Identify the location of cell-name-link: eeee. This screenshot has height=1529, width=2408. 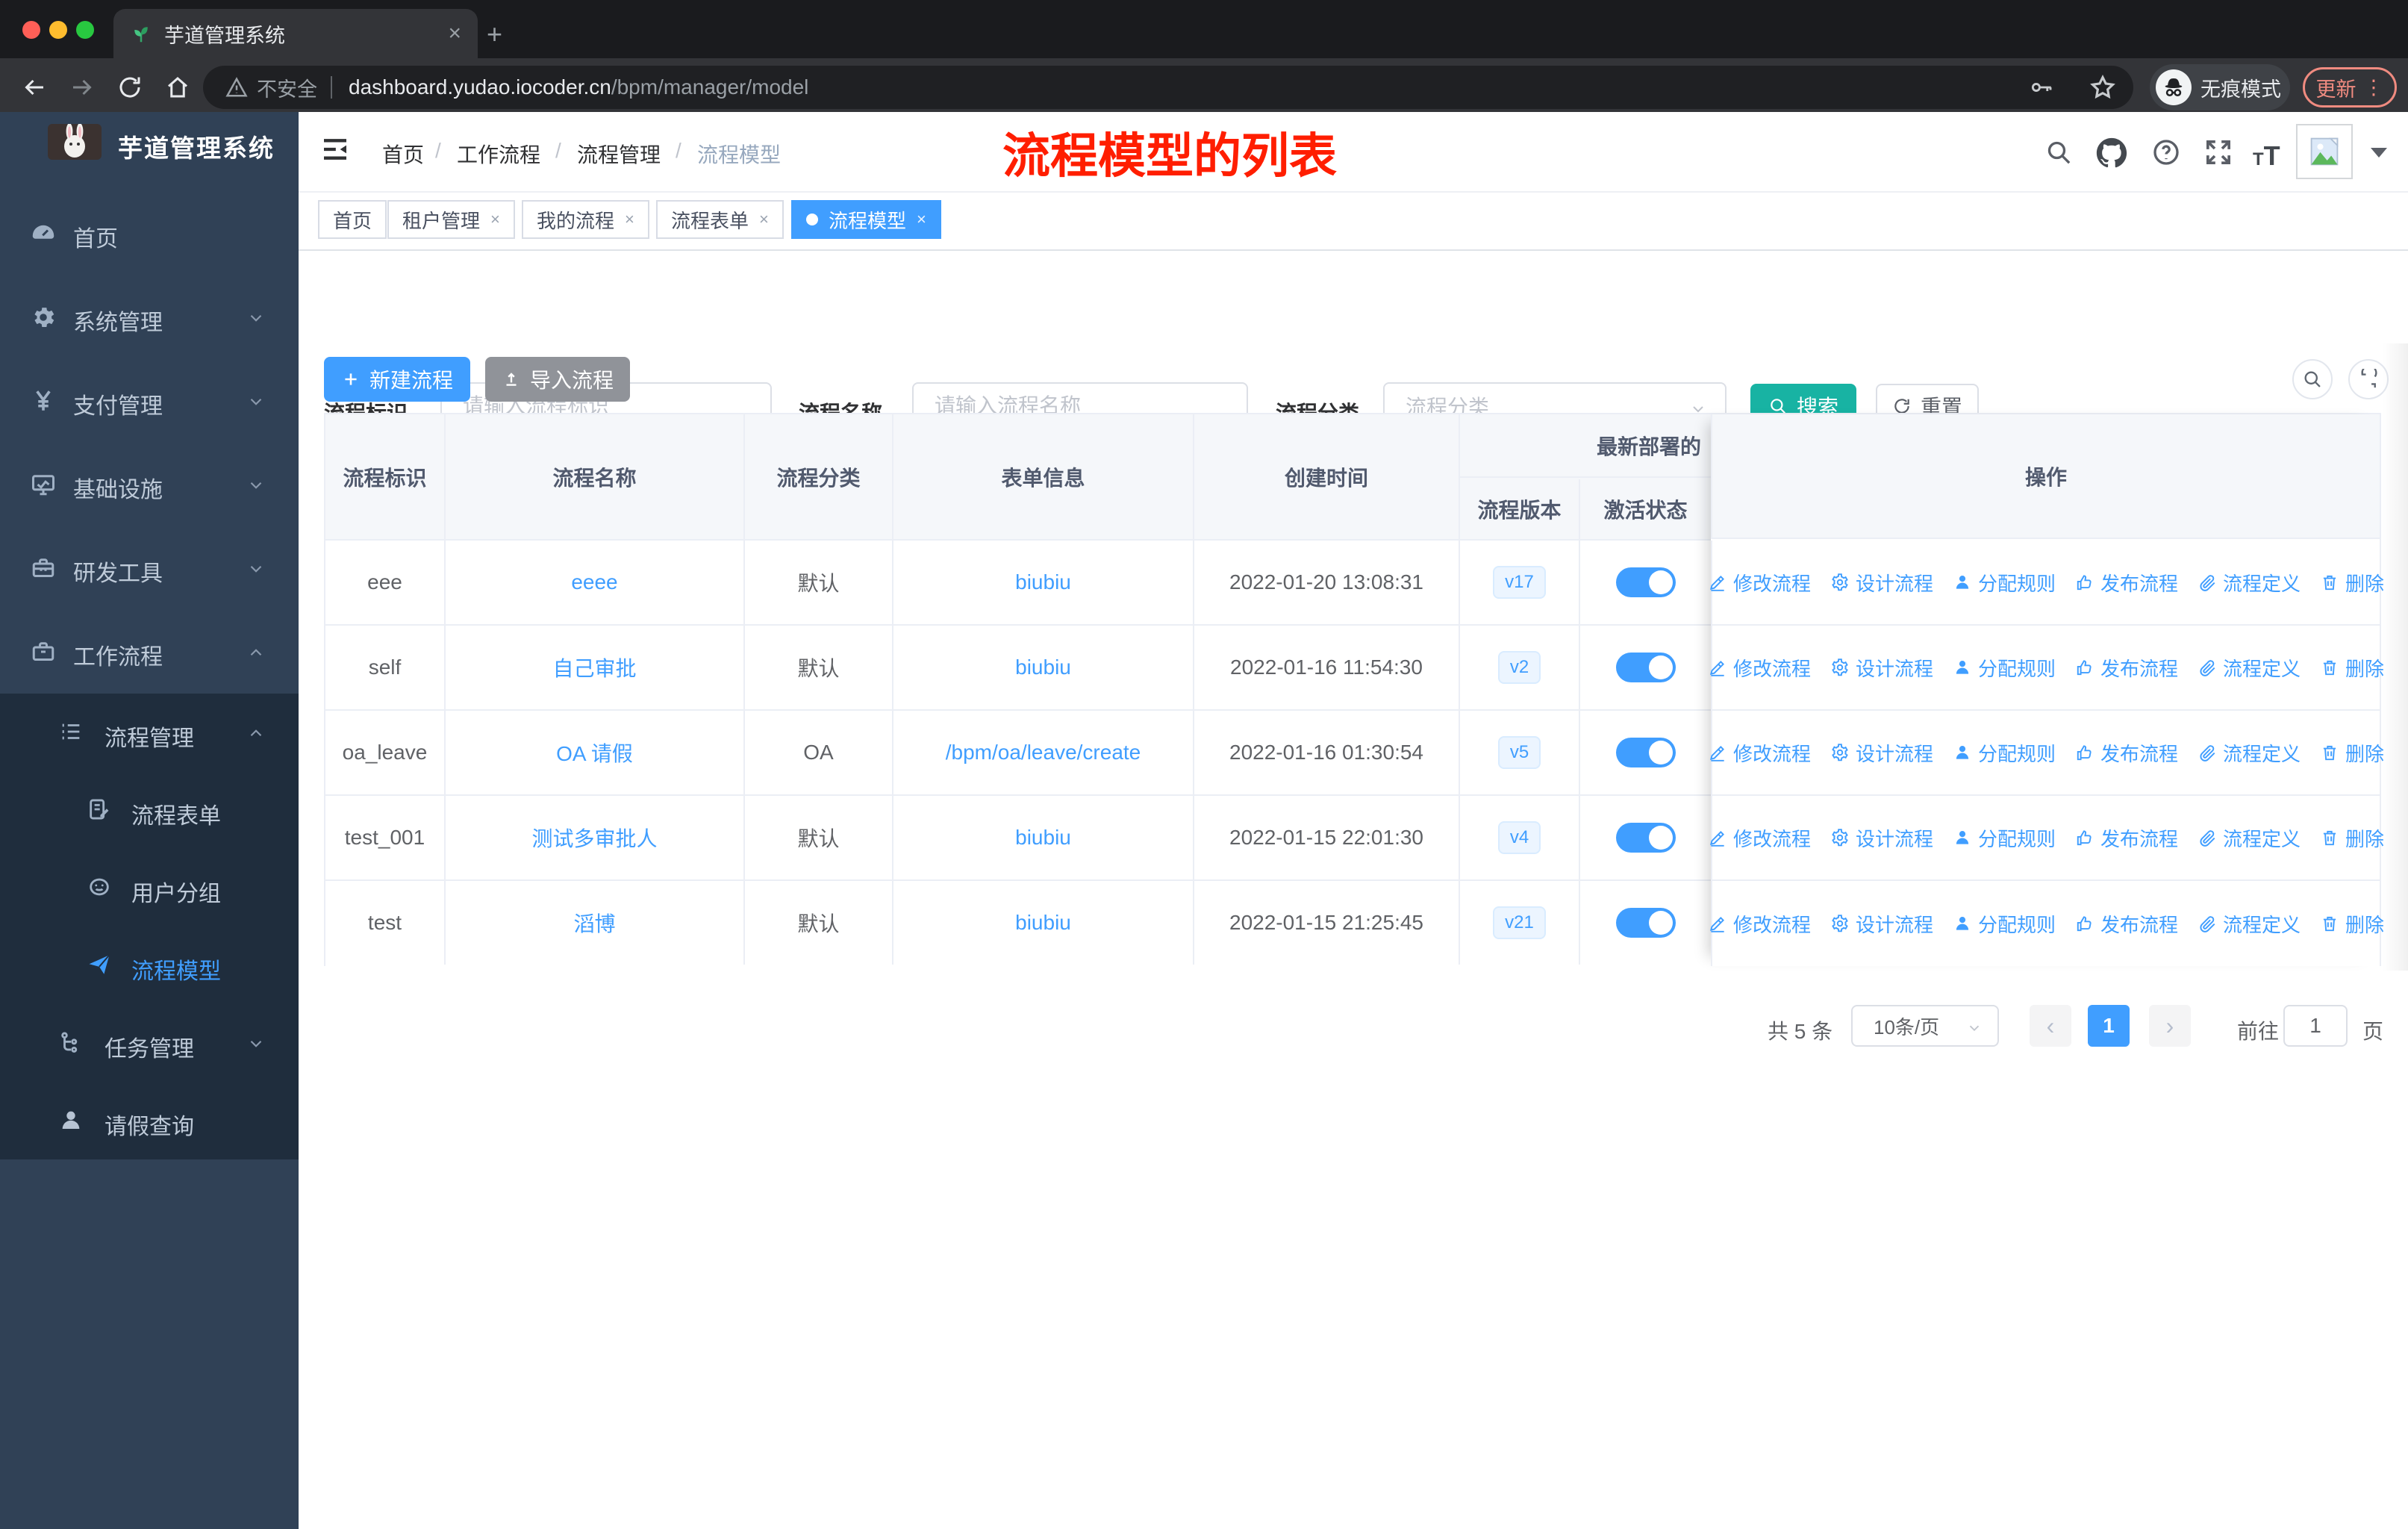
(595, 582).